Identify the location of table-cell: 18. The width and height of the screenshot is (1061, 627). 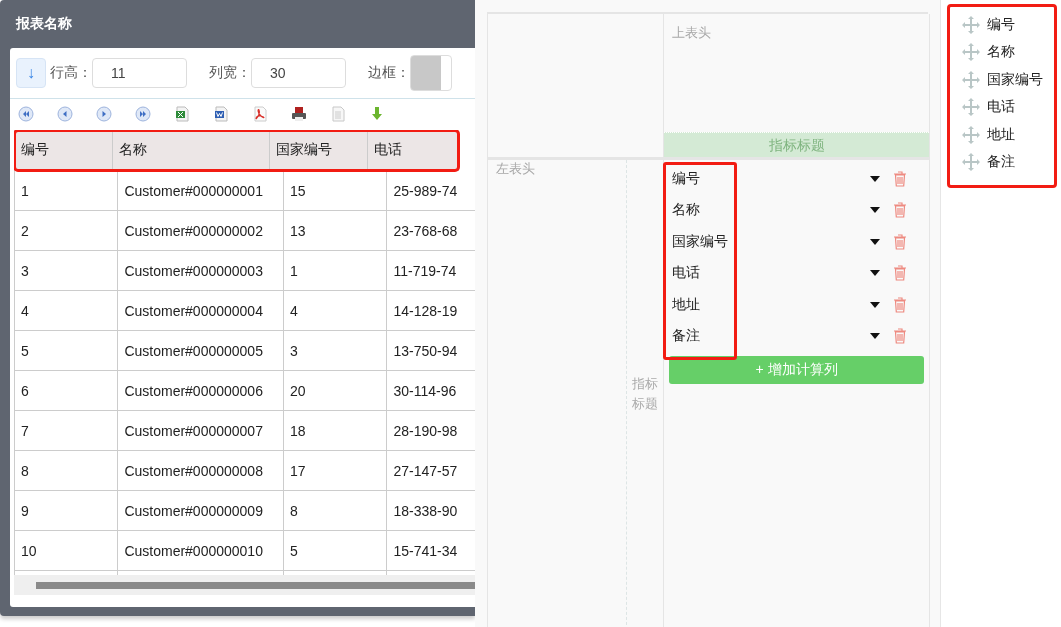
(335, 430).